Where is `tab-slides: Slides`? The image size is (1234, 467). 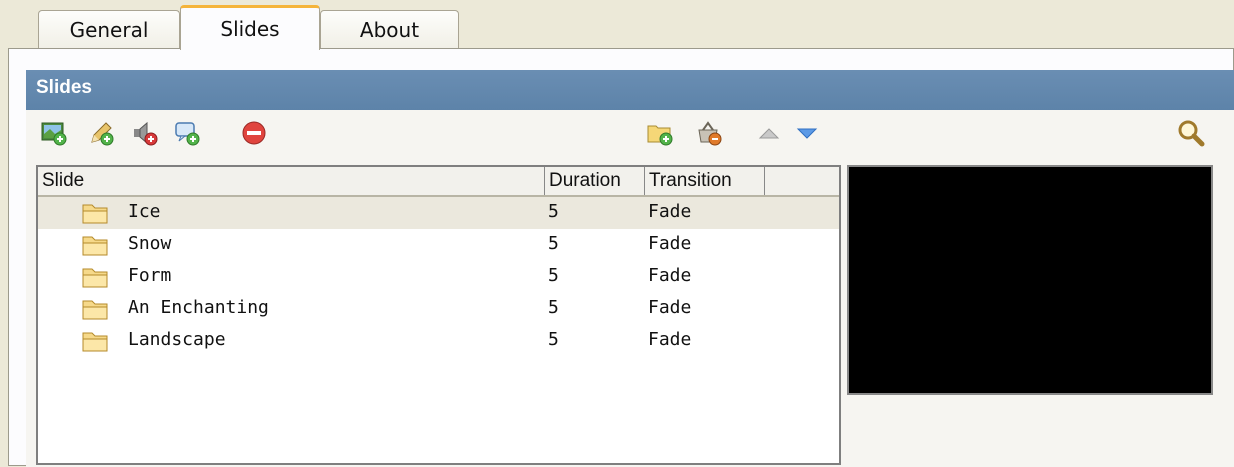
tab-slides: Slides is located at coordinates (250, 27).